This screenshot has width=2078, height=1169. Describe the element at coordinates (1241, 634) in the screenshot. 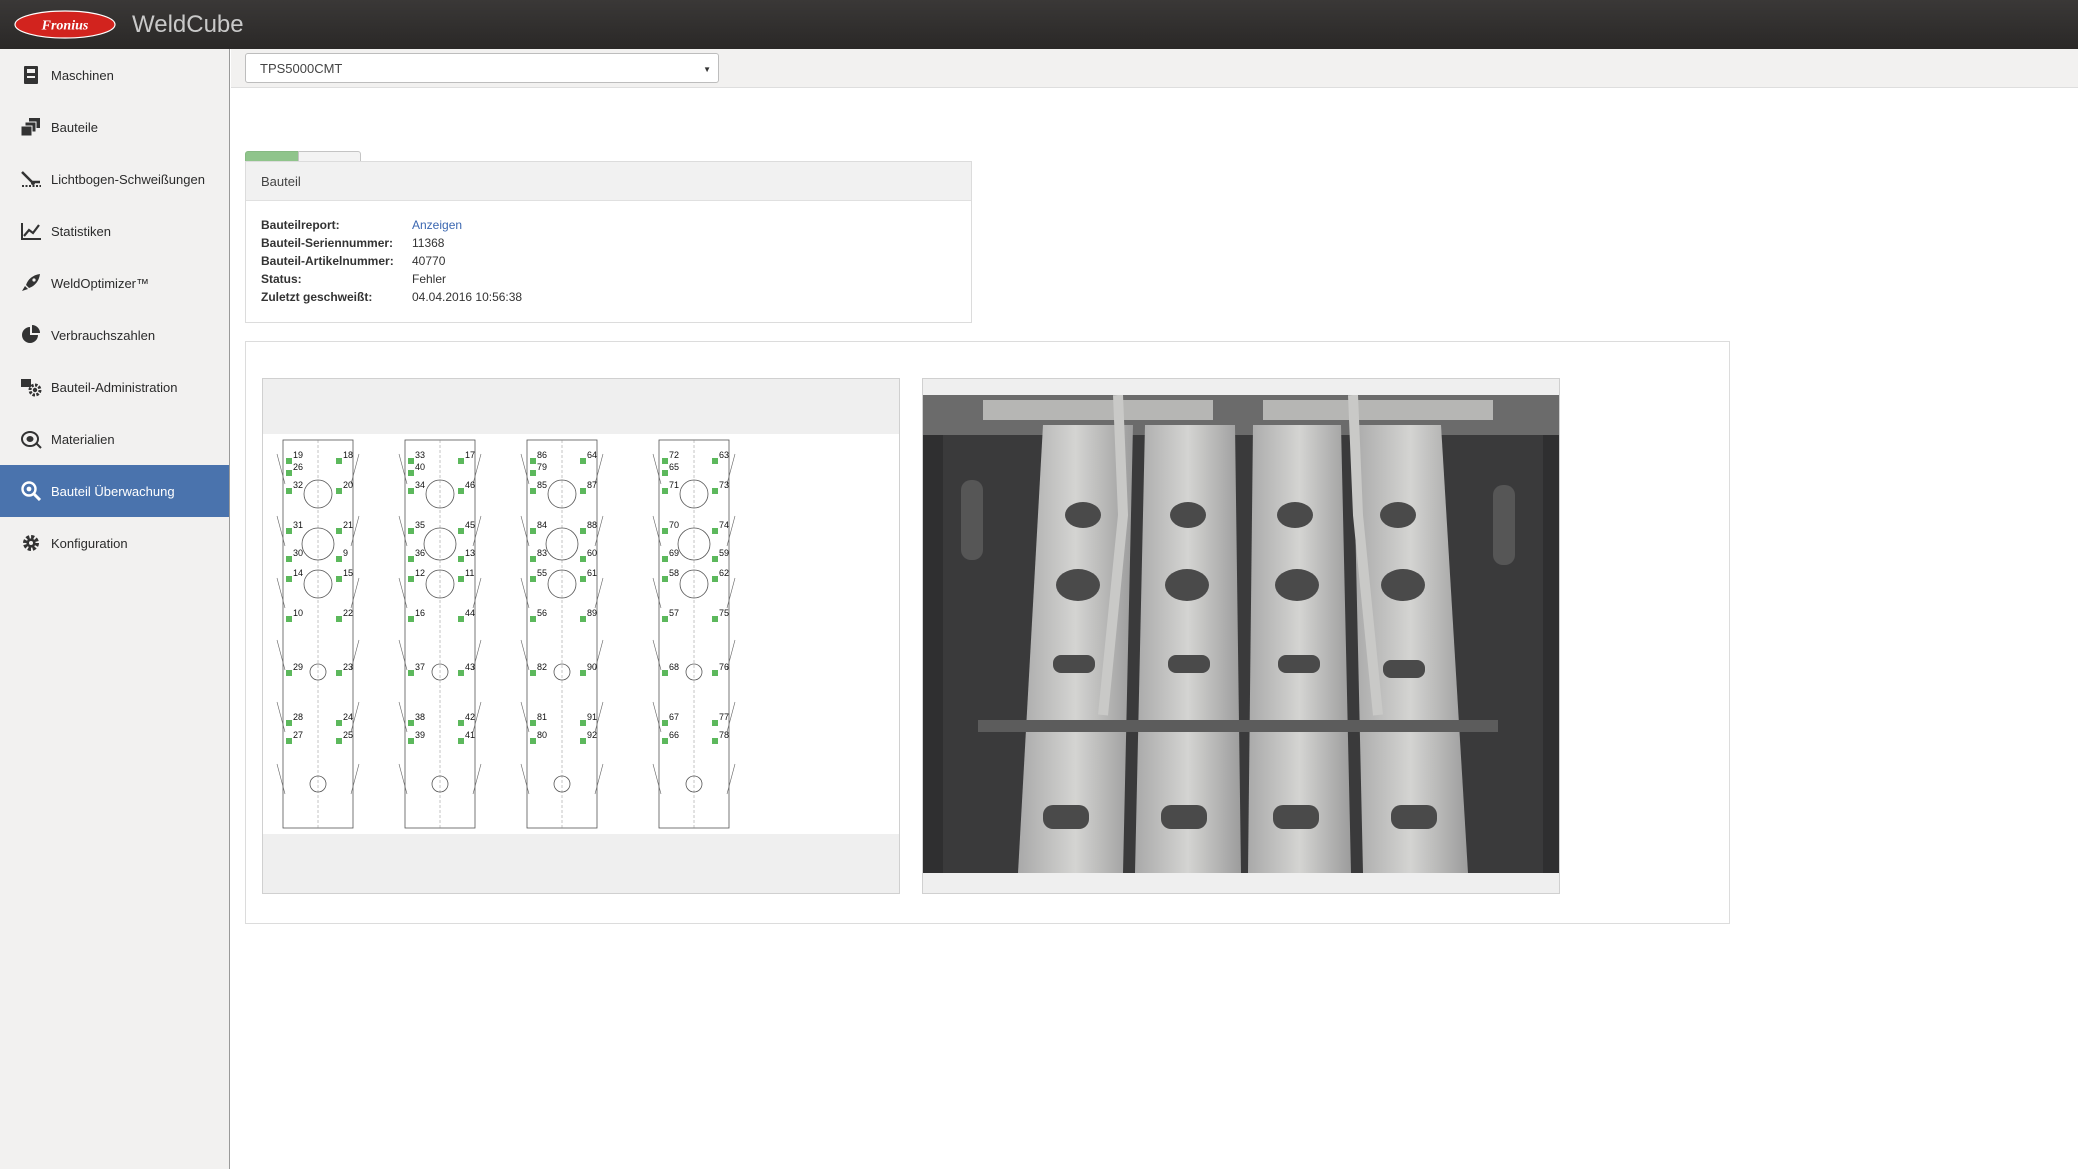

I see `part-photo` at that location.